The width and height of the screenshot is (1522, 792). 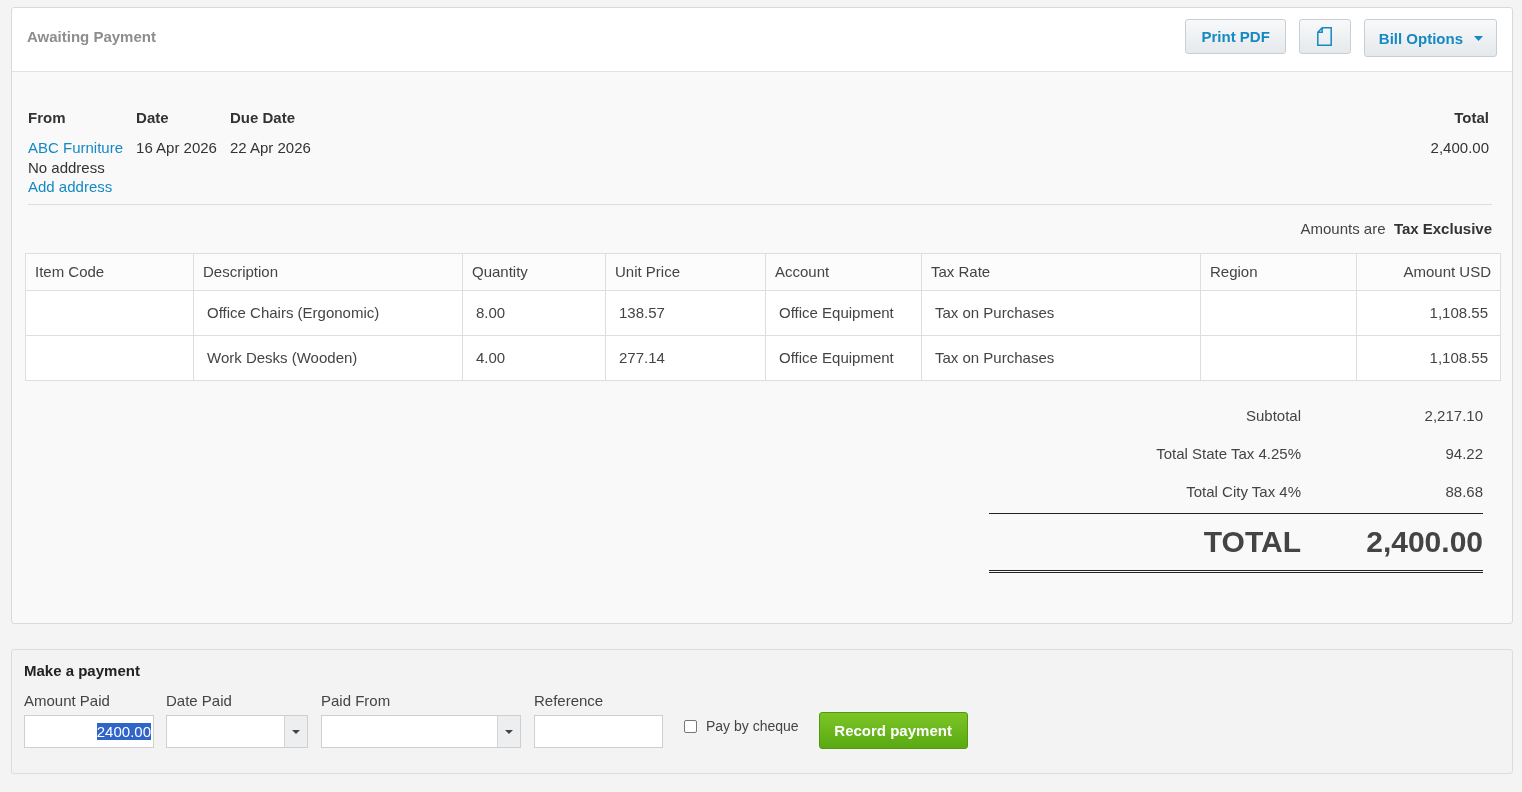 What do you see at coordinates (76, 148) in the screenshot?
I see `text-link: ABC Furniture` at bounding box center [76, 148].